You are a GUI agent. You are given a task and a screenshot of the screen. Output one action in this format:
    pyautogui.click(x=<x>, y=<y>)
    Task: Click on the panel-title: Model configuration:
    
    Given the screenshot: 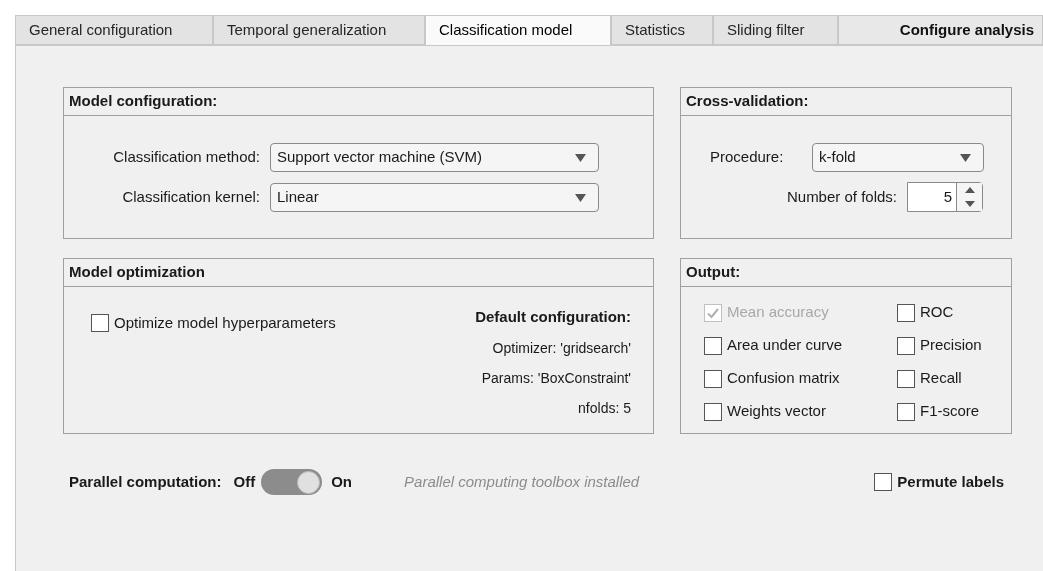 What is the action you would take?
    pyautogui.click(x=143, y=101)
    